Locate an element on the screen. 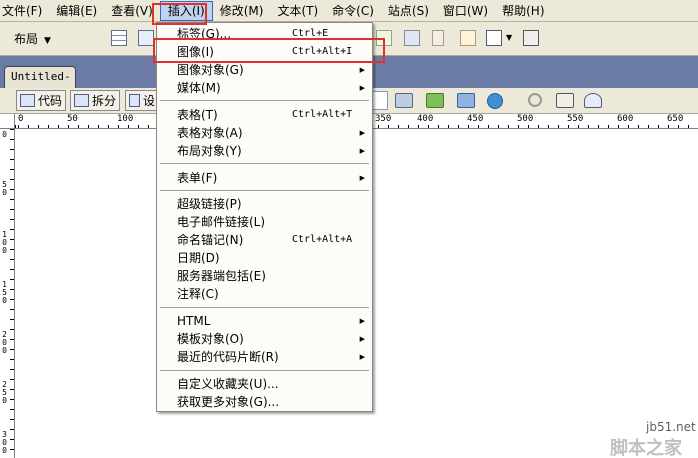  layout-category-label: 布局 is located at coordinates (26, 39).